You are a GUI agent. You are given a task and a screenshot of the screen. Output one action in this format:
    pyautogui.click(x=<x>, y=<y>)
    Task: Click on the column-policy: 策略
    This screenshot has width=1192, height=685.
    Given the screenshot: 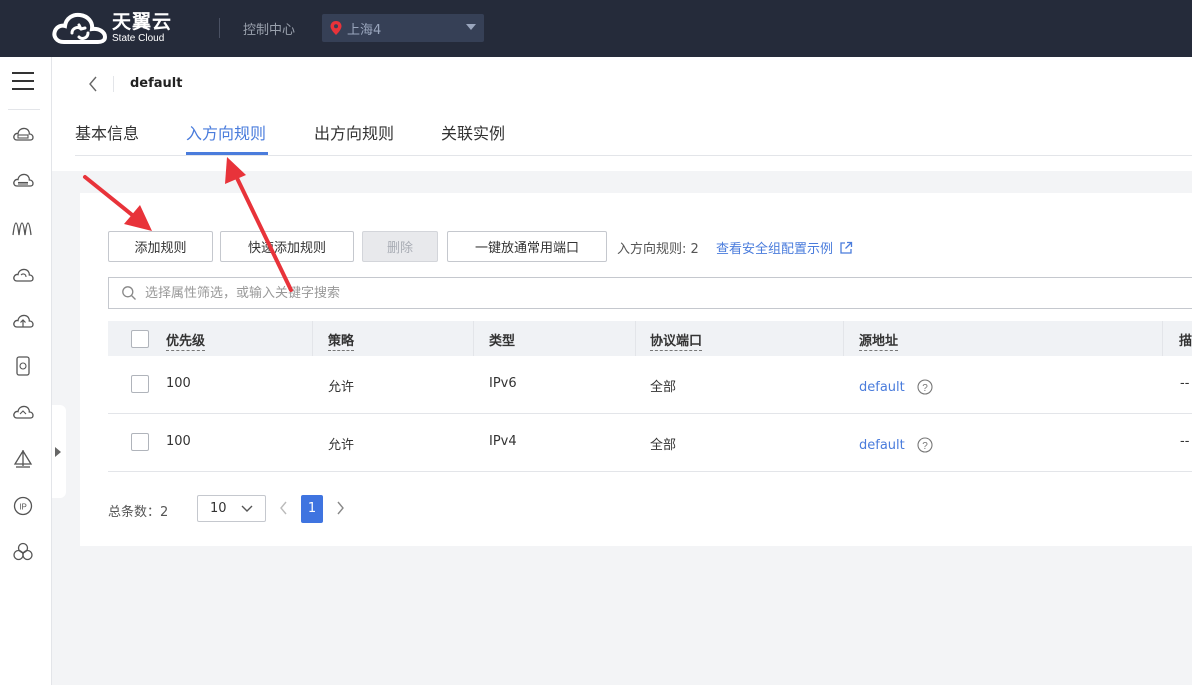 What is the action you would take?
    pyautogui.click(x=341, y=340)
    